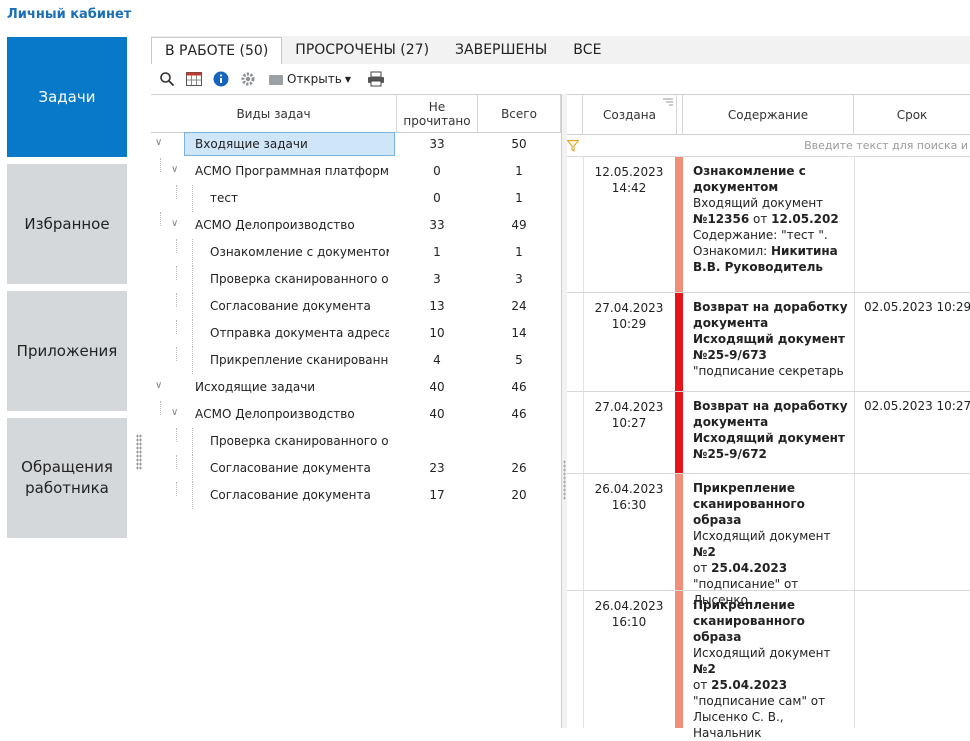  I want to click on tree-row: Согласование документа 17 20, so click(356, 495).